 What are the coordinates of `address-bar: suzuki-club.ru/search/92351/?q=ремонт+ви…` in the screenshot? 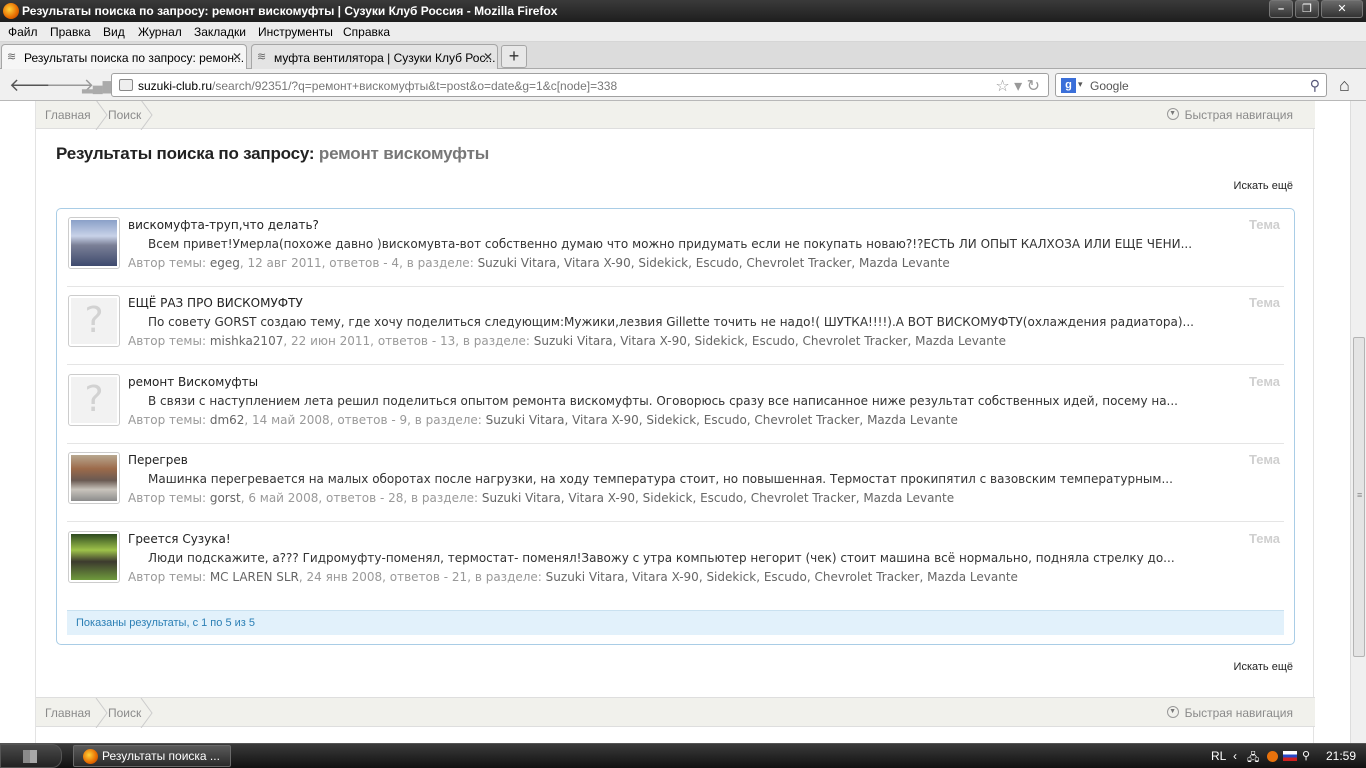 It's located at (580, 85).